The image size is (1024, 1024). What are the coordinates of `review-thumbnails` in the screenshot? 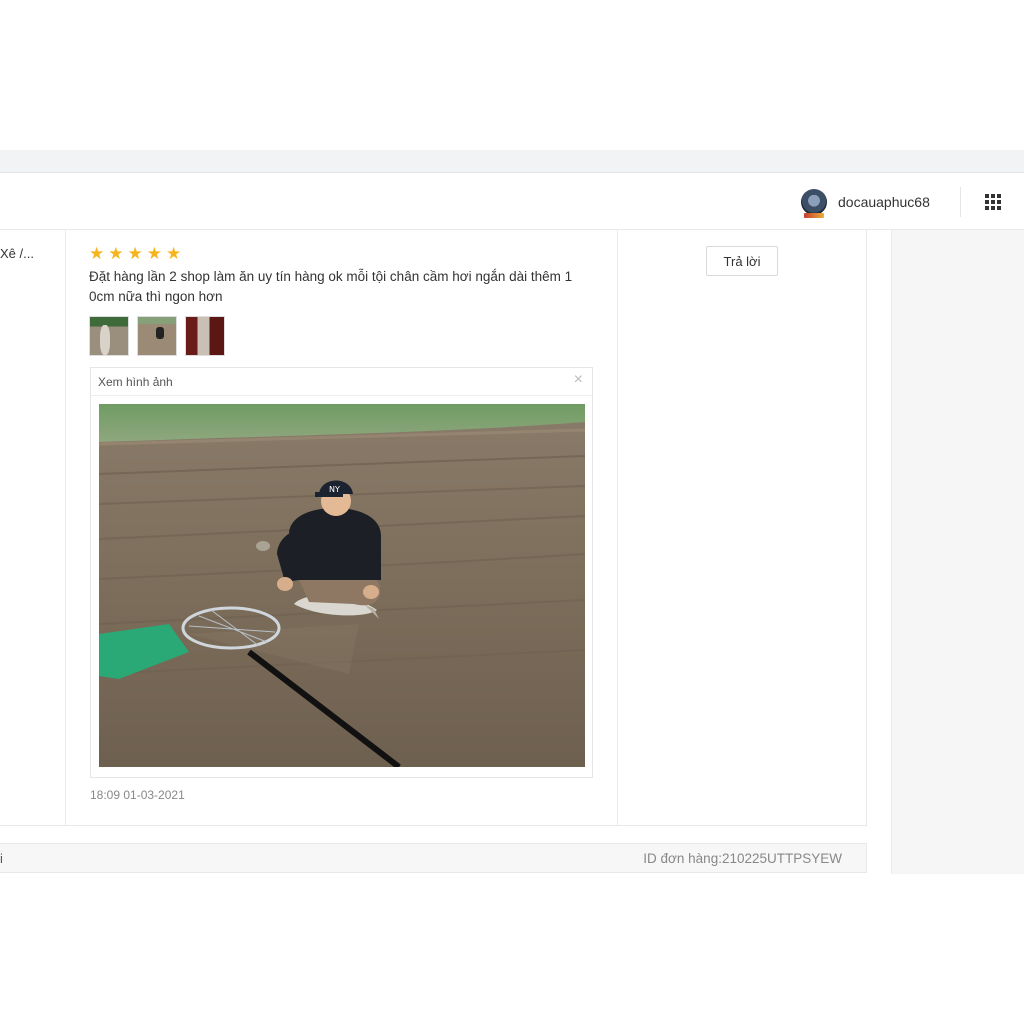 It's located at (157, 336).